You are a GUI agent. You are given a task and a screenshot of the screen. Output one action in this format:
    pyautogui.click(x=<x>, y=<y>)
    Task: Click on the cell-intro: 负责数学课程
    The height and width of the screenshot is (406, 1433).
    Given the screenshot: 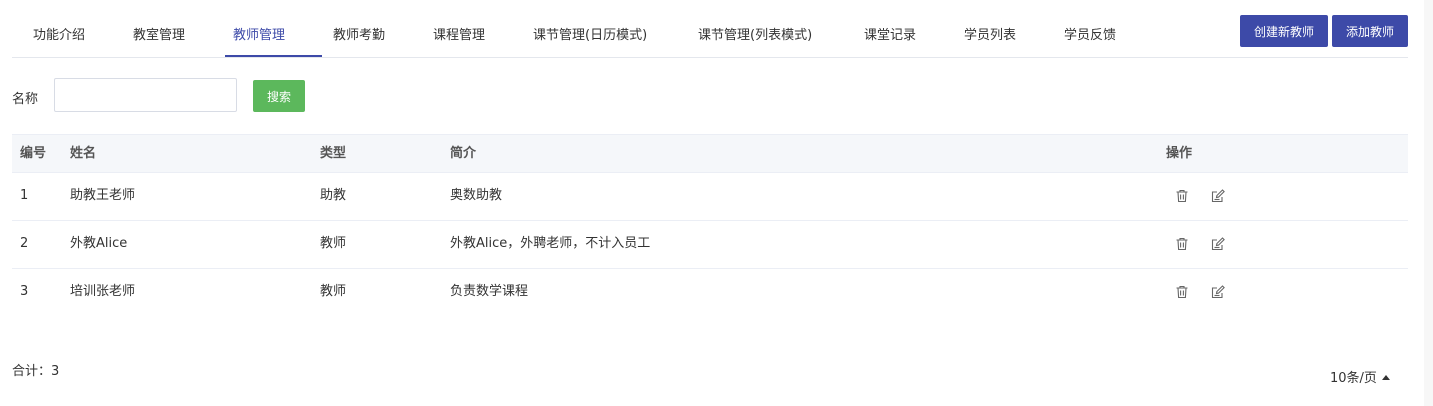 What is the action you would take?
    pyautogui.click(x=489, y=291)
    